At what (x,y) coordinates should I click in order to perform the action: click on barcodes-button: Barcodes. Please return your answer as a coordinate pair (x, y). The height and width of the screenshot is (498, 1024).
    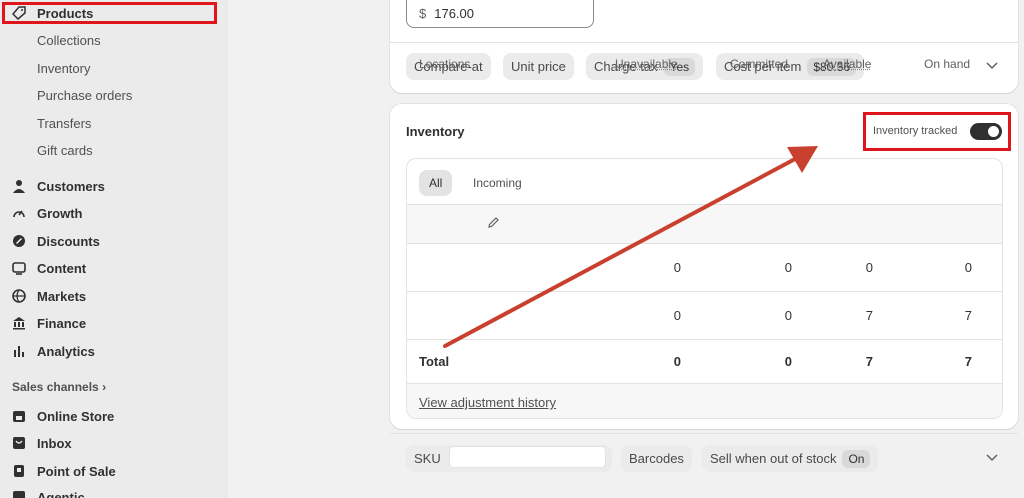
    Looking at the image, I should click on (656, 458).